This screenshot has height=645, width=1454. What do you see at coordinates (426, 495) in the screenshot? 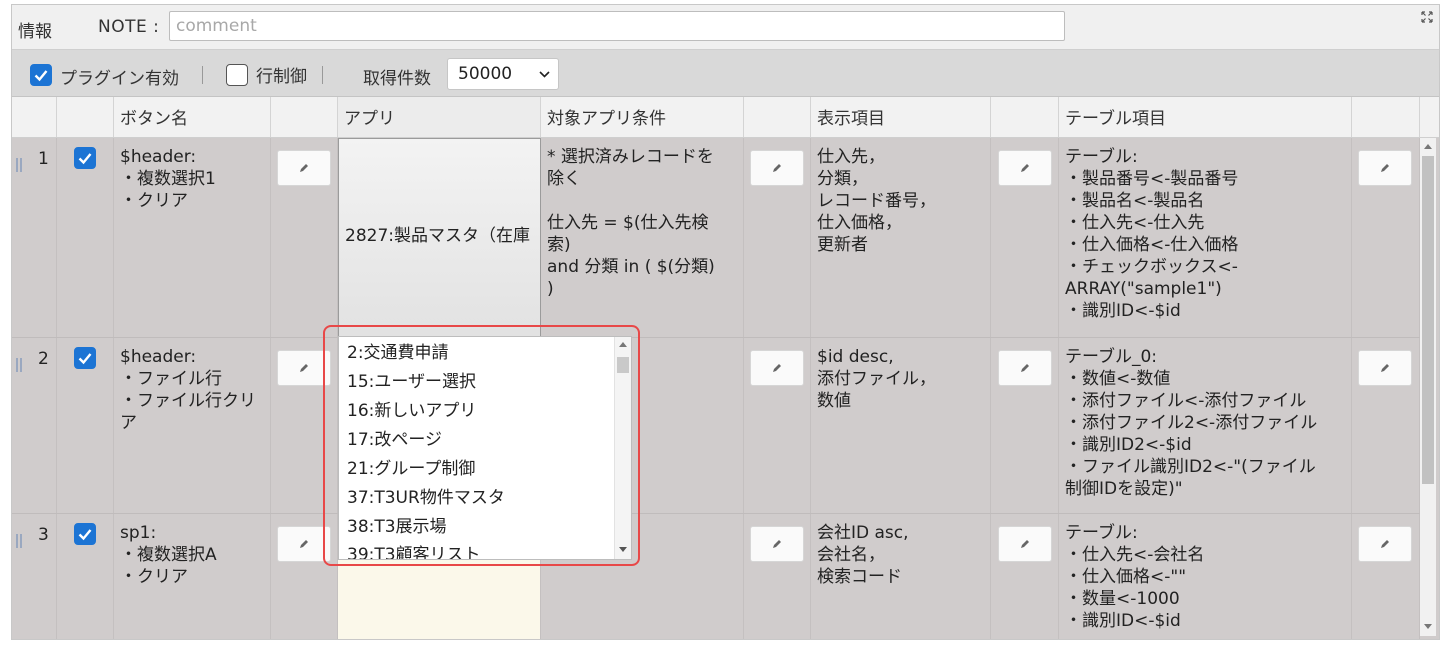
I see `app-option: 37:T3UR物件マスタ` at bounding box center [426, 495].